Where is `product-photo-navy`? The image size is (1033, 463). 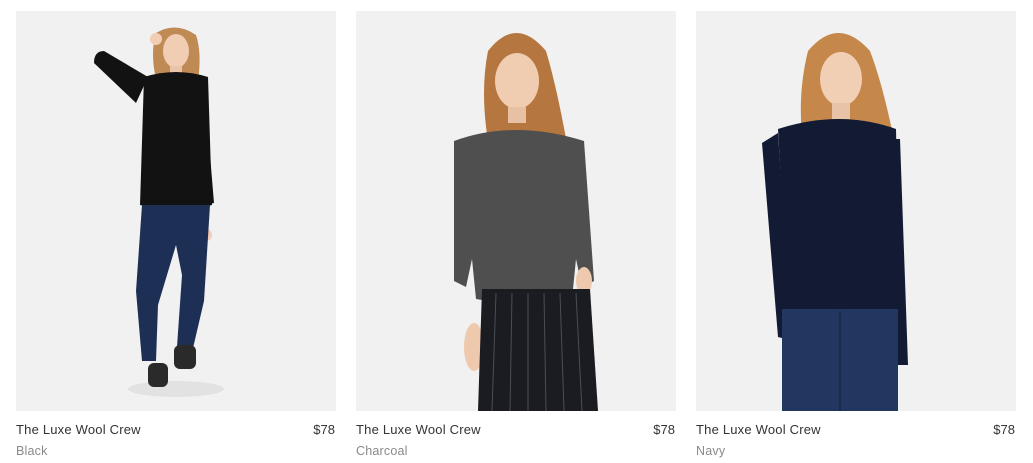 product-photo-navy is located at coordinates (835, 222).